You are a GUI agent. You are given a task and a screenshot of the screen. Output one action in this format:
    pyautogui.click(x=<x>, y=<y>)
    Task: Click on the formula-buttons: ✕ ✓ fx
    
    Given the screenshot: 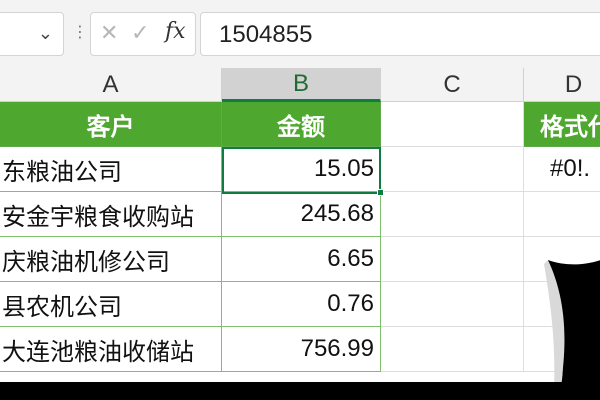 What is the action you would take?
    pyautogui.click(x=143, y=34)
    